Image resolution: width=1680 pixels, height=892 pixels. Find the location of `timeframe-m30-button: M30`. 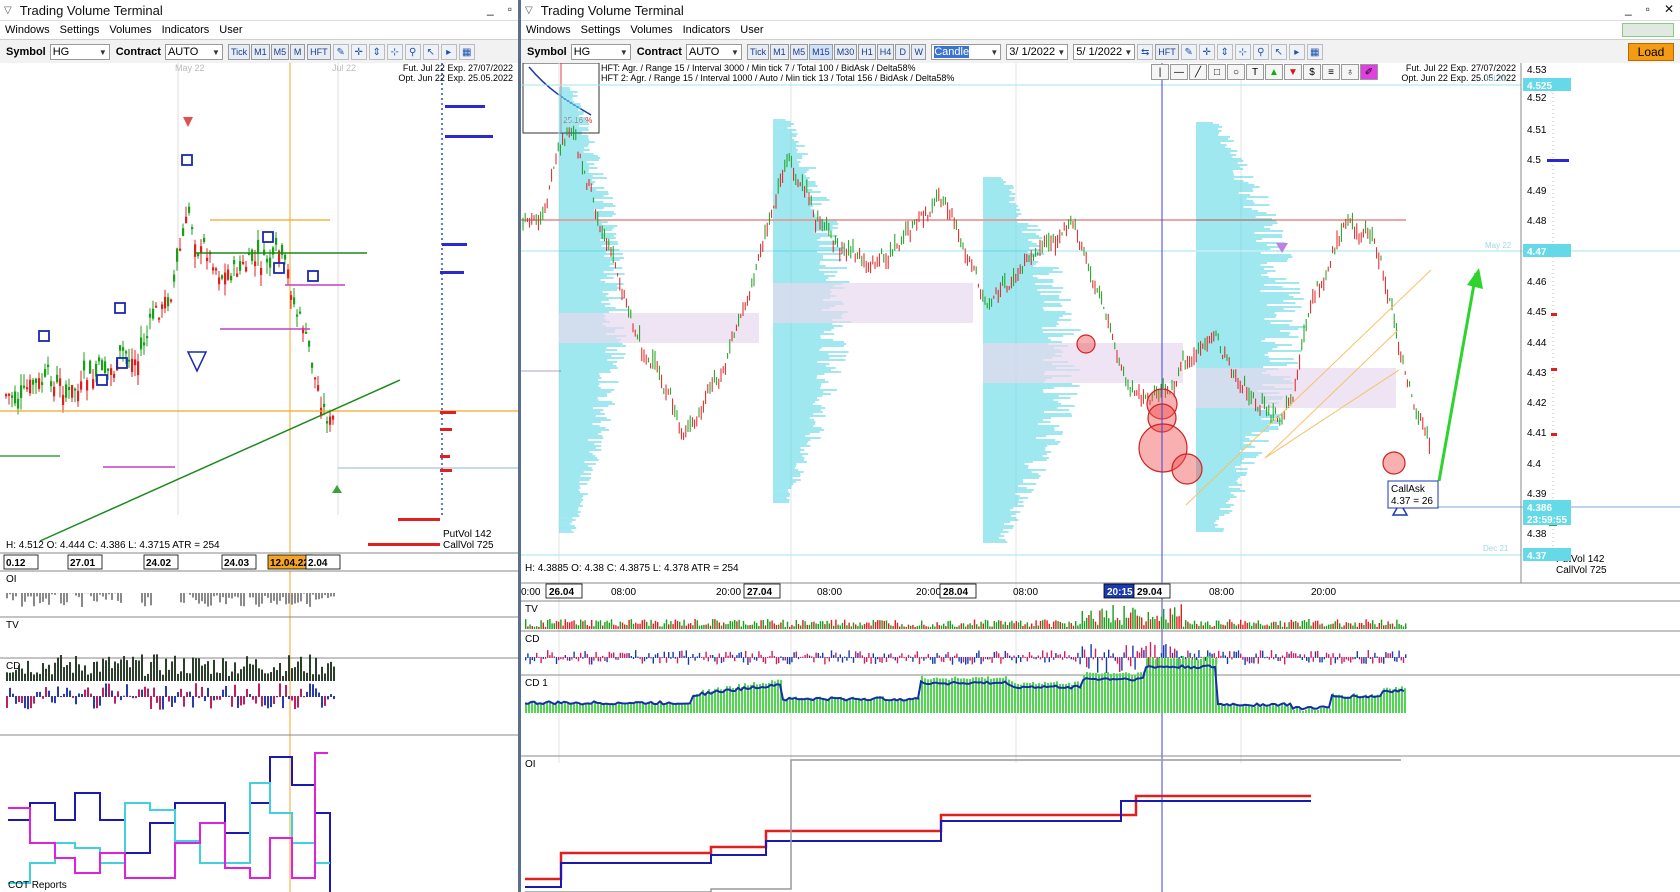

timeframe-m30-button: M30 is located at coordinates (845, 52).